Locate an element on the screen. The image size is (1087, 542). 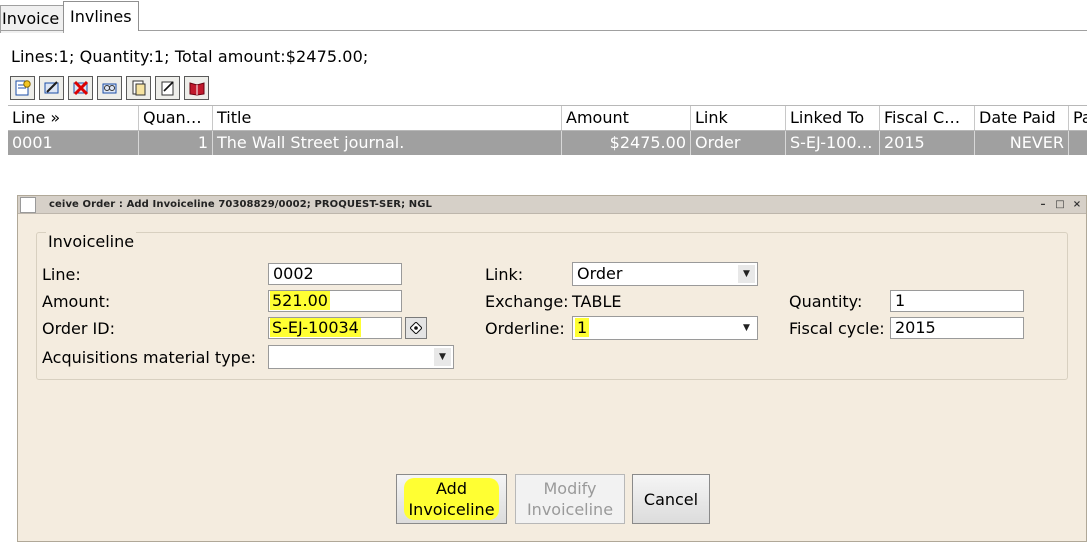
quantity-label: Quantity: is located at coordinates (826, 301).